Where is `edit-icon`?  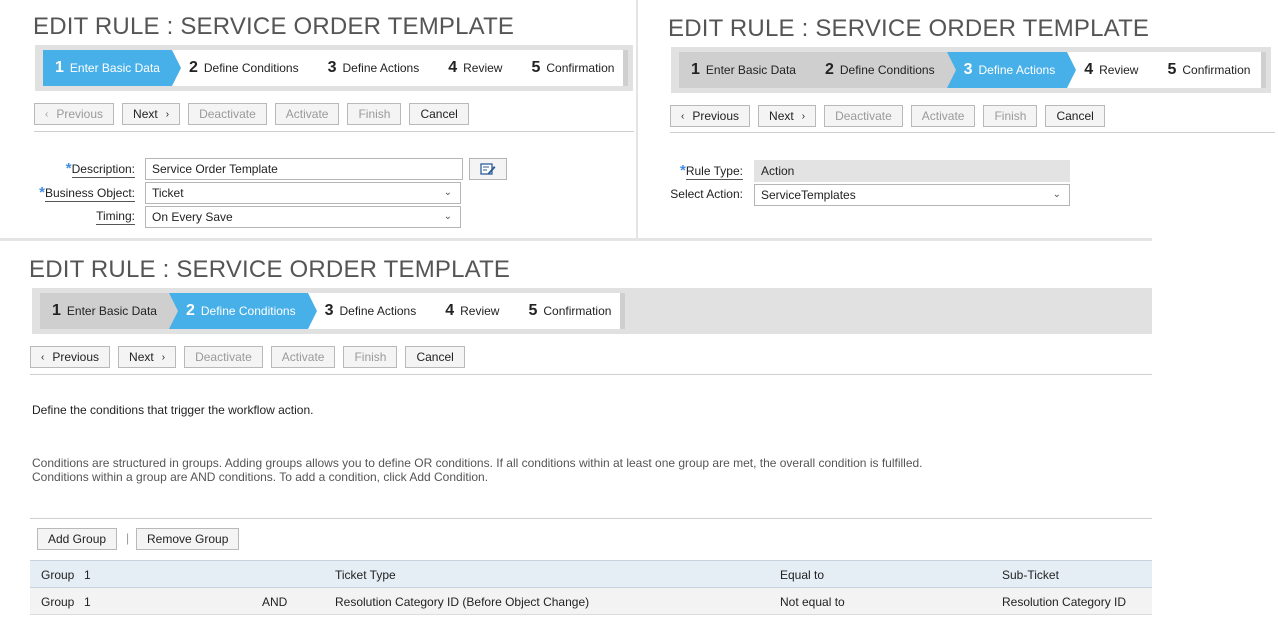
edit-icon is located at coordinates (488, 169).